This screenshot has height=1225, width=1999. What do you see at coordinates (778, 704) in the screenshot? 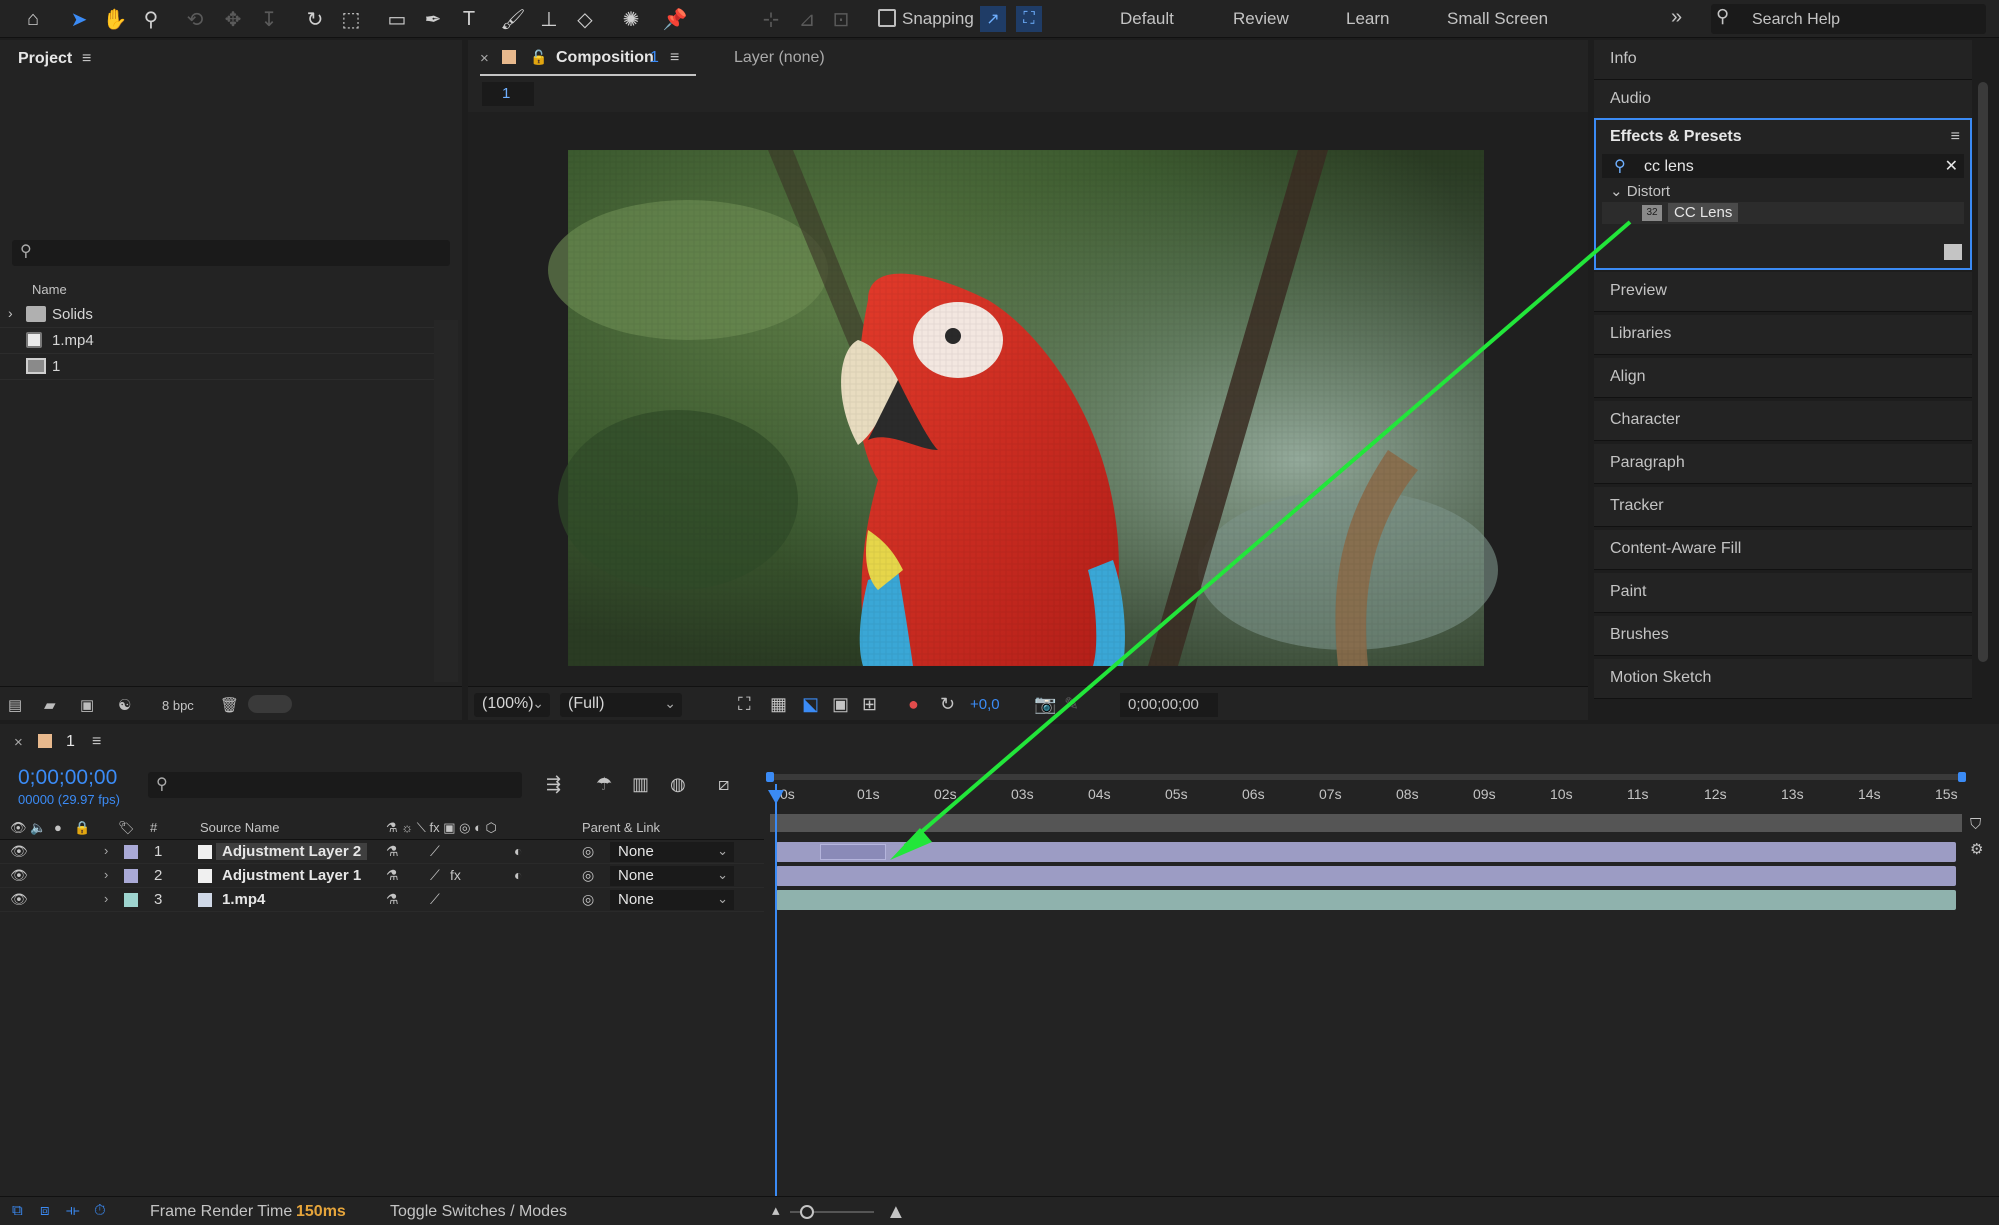
I see `transparency-grid-icon: ▦` at bounding box center [778, 704].